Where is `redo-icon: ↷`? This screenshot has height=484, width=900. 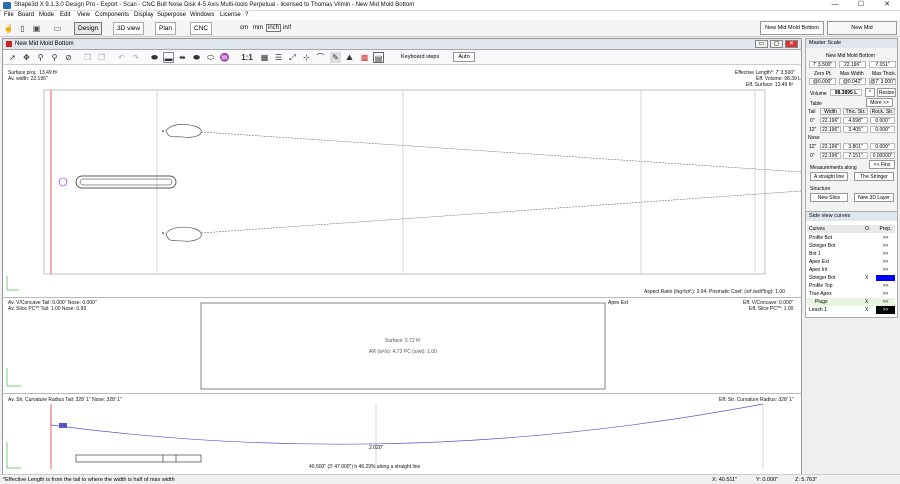
redo-icon: ↷ is located at coordinates (135, 57).